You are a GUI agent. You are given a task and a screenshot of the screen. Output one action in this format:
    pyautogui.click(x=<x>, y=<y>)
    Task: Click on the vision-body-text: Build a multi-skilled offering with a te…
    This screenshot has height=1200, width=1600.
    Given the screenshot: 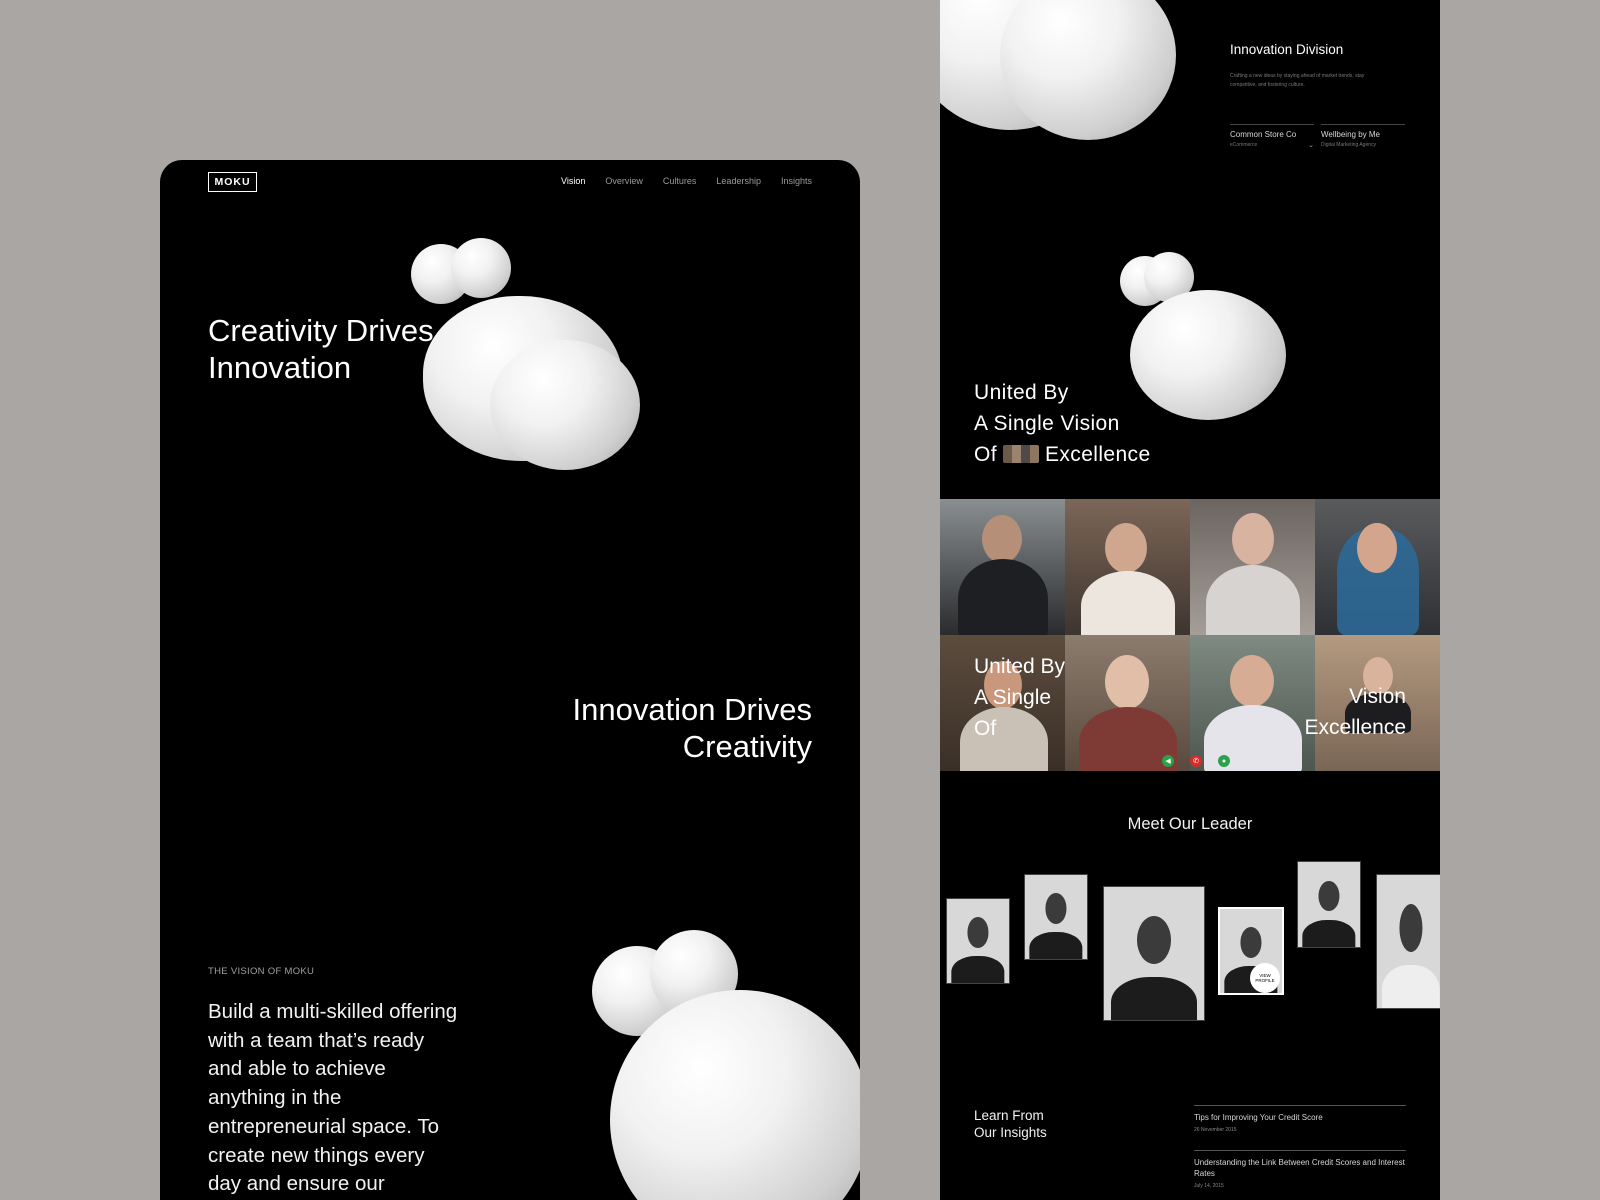 What is the action you would take?
    pyautogui.click(x=333, y=1098)
    